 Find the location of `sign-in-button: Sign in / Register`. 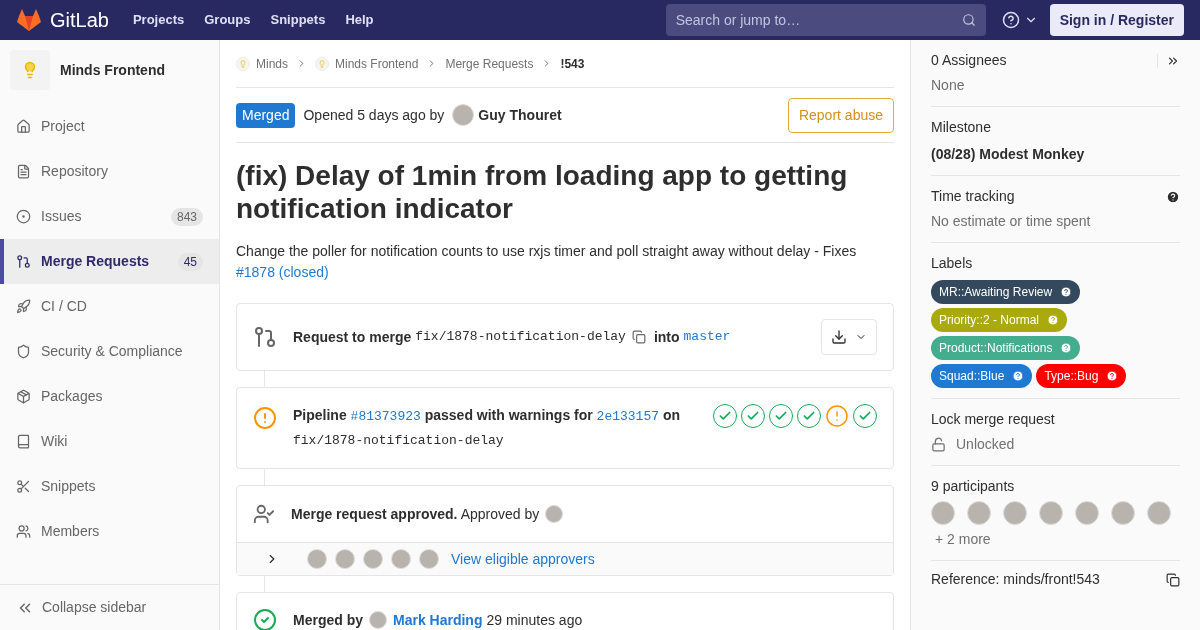

sign-in-button: Sign in / Register is located at coordinates (1116, 20).